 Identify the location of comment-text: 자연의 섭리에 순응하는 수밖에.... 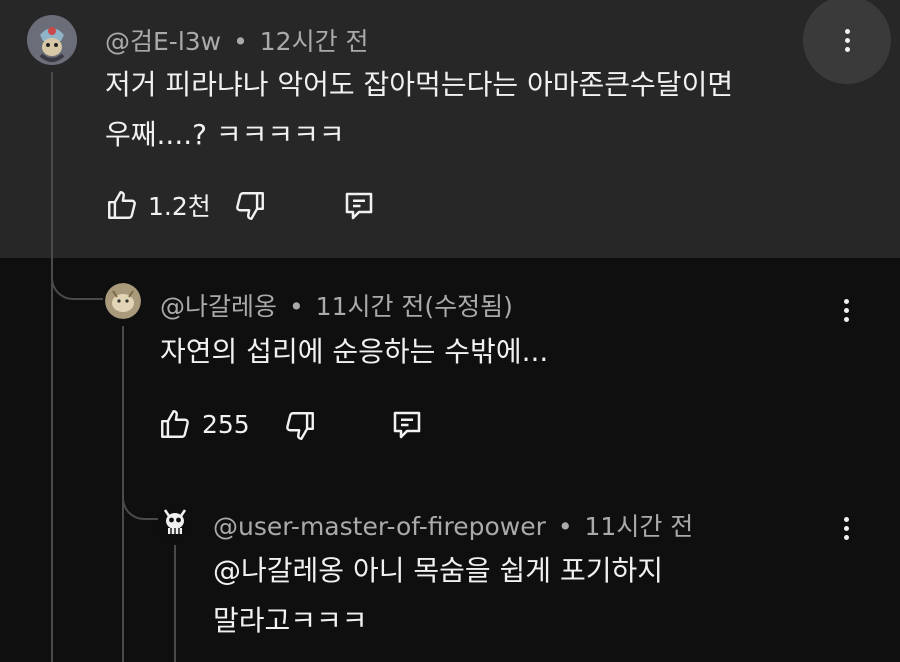
(354, 352).